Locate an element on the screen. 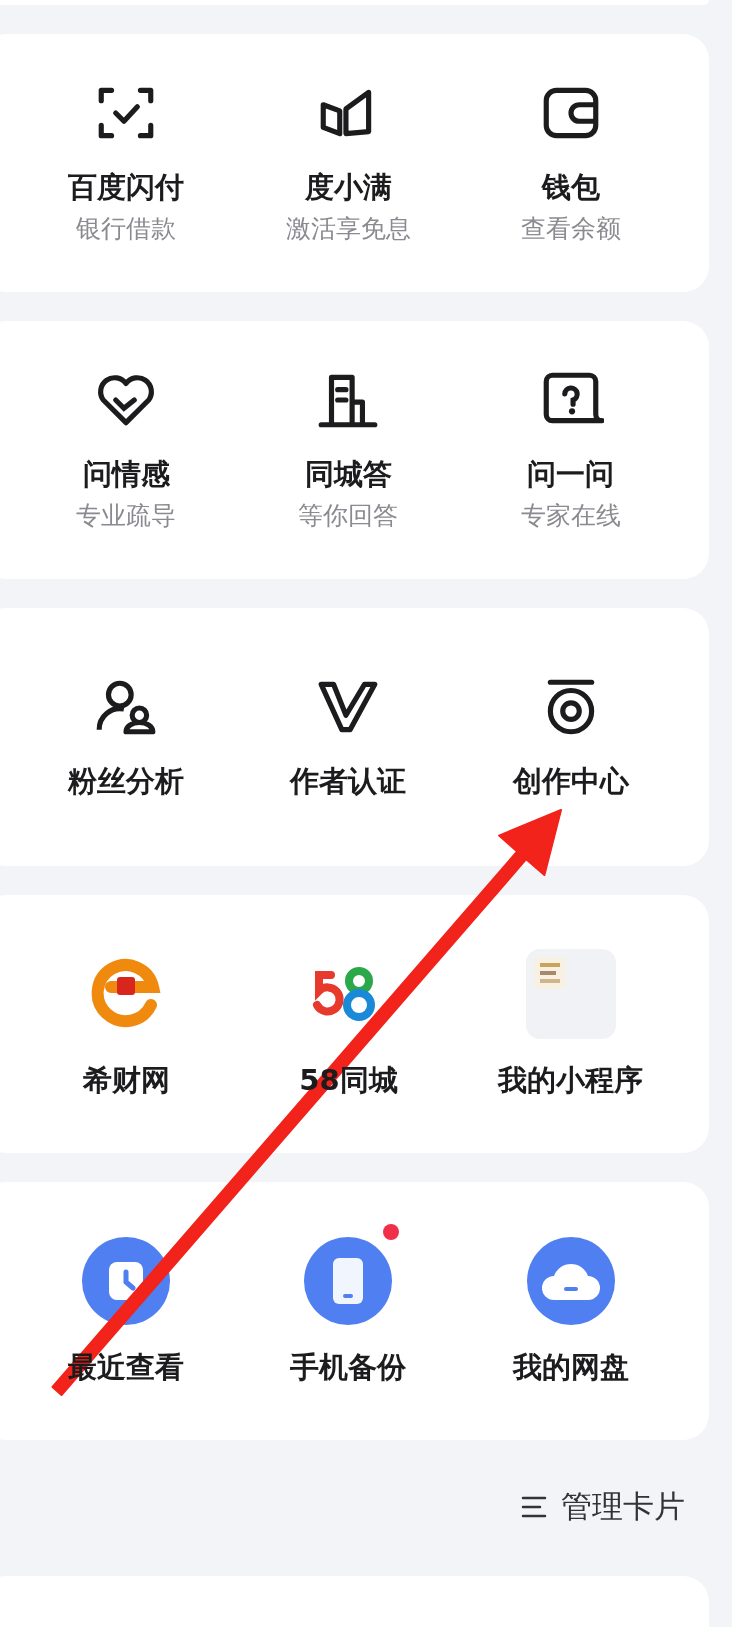 This screenshot has height=1627, width=732. shortcut-title: 粉丝分析 is located at coordinates (126, 781).